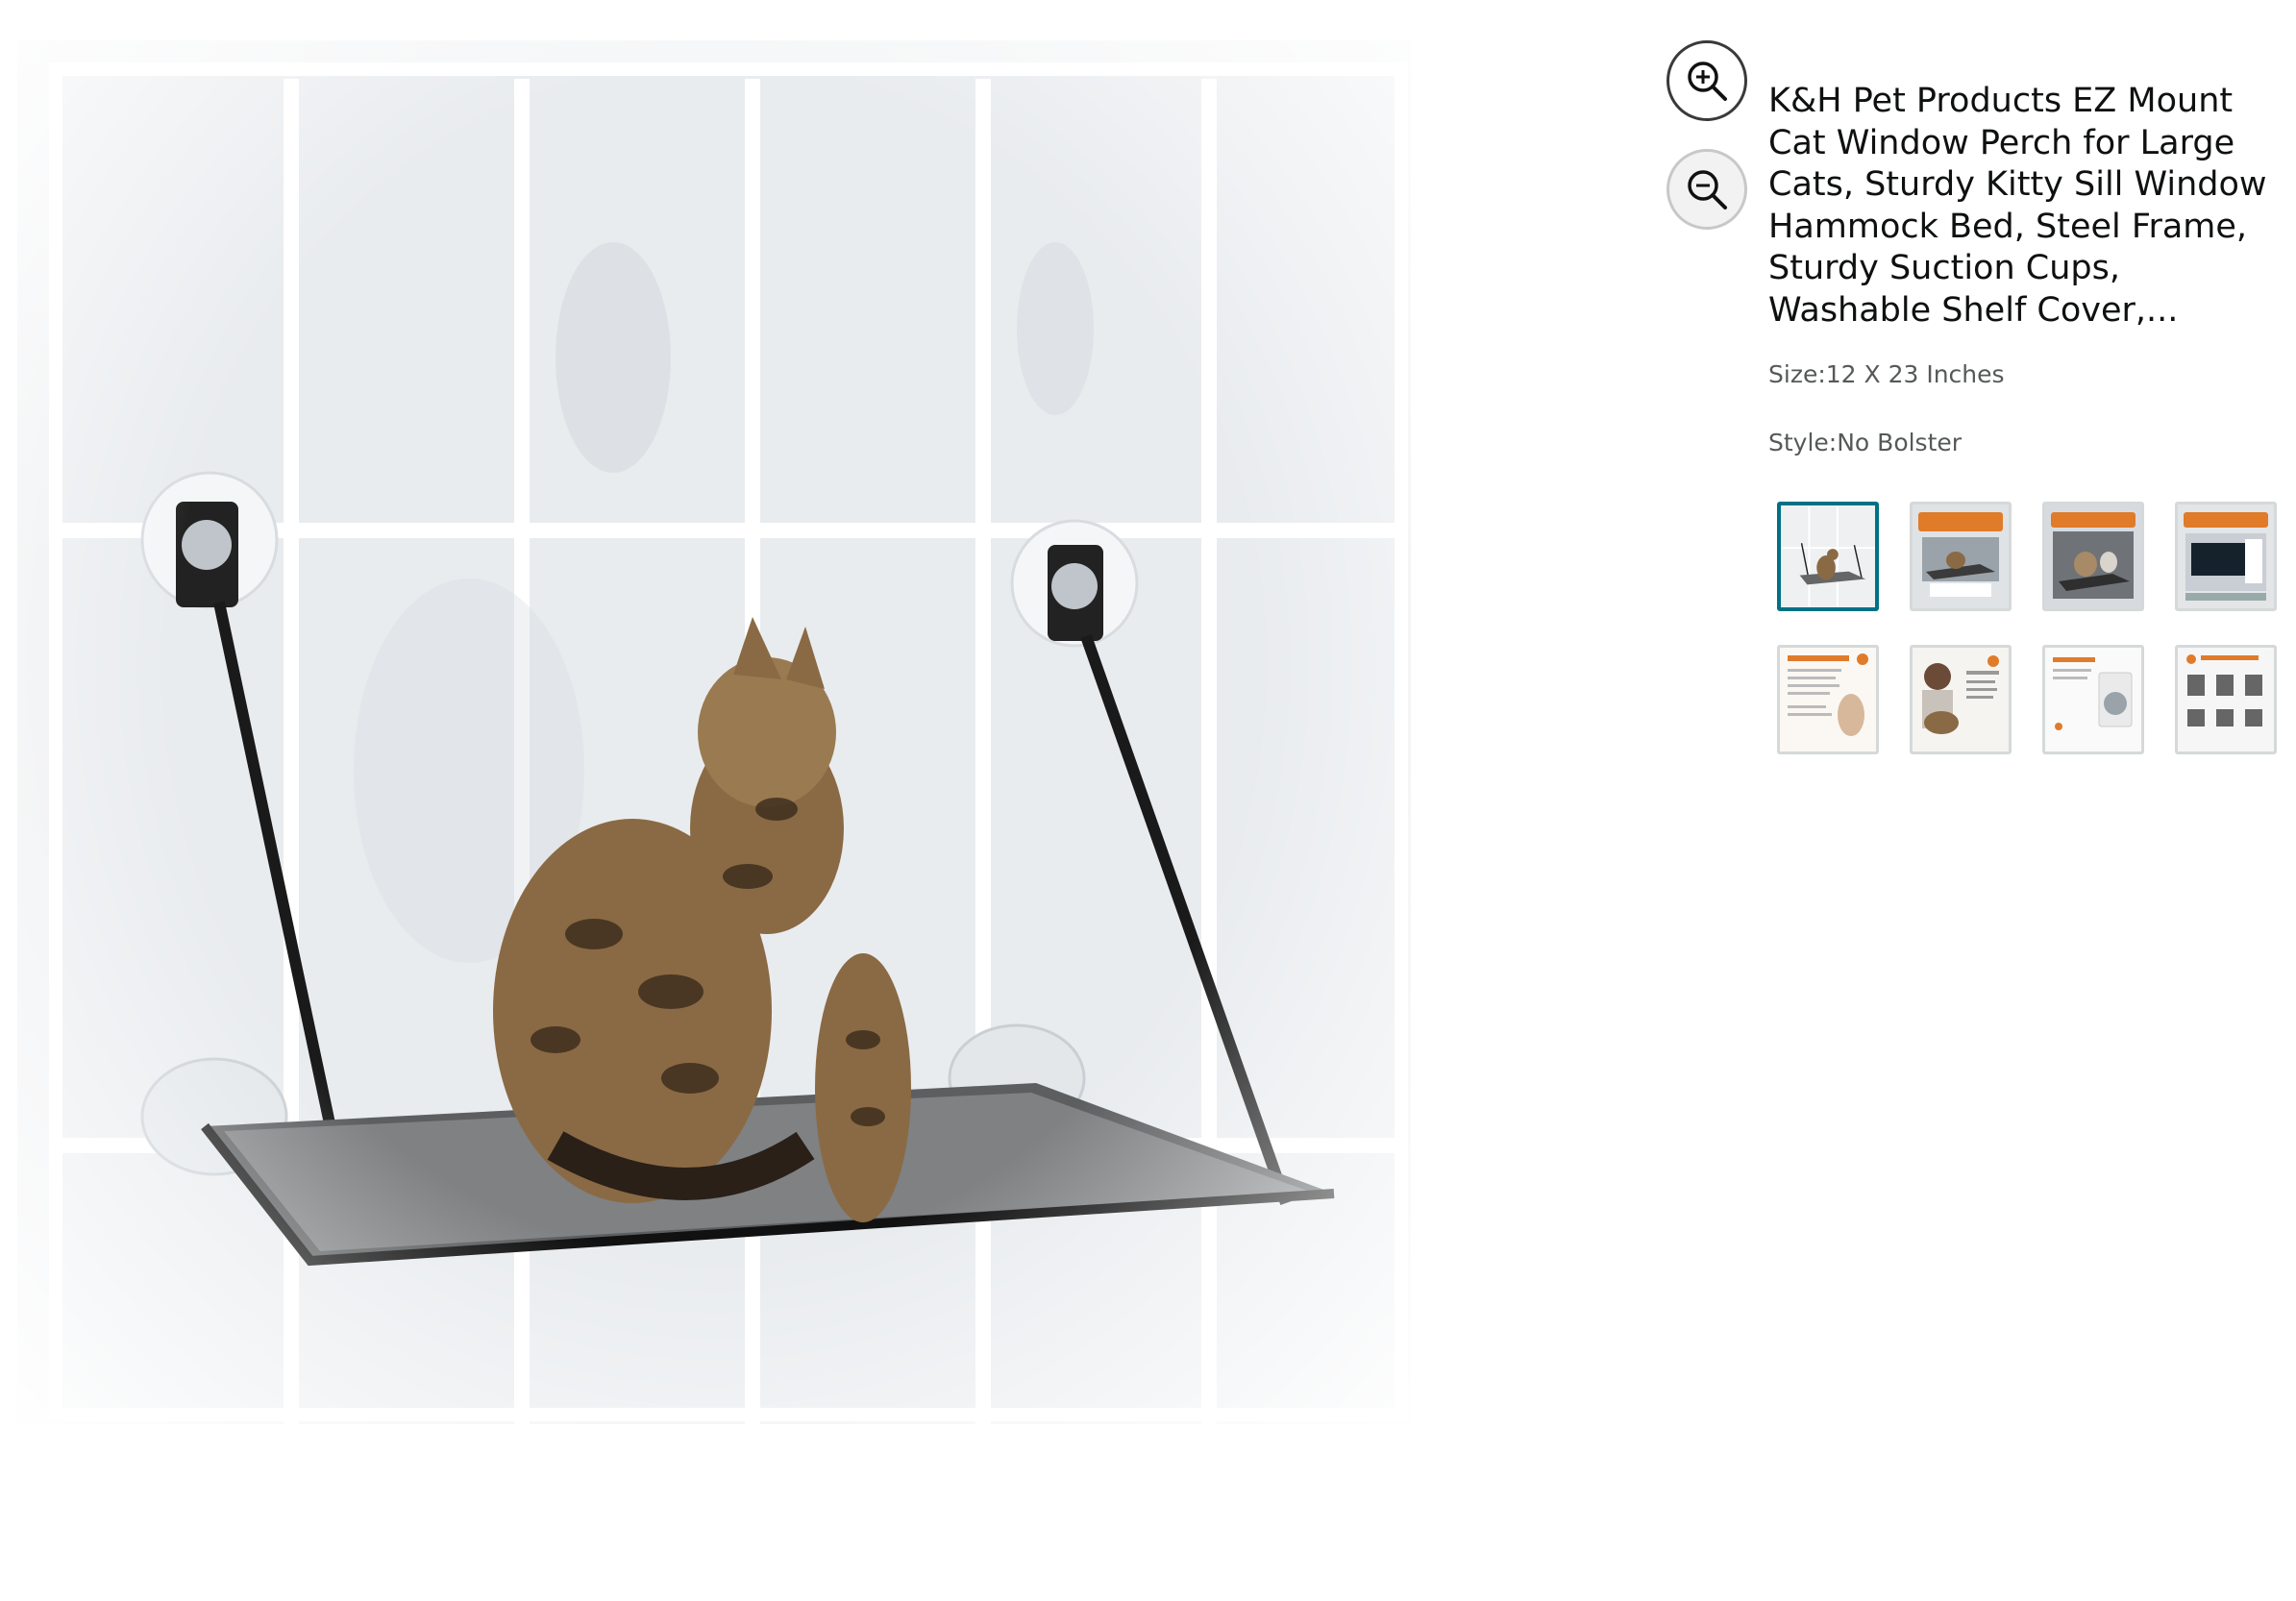 The image size is (2296, 1601). What do you see at coordinates (1900, 443) in the screenshot?
I see `style-value: No Bolster` at bounding box center [1900, 443].